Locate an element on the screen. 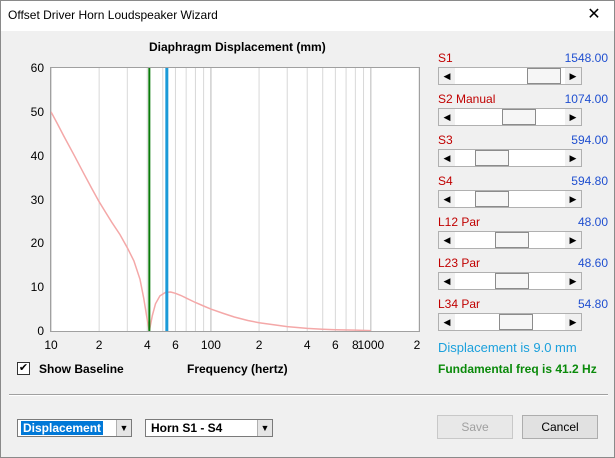 This screenshot has height=458, width=615. y-tick-label: 50 is located at coordinates (37, 111).